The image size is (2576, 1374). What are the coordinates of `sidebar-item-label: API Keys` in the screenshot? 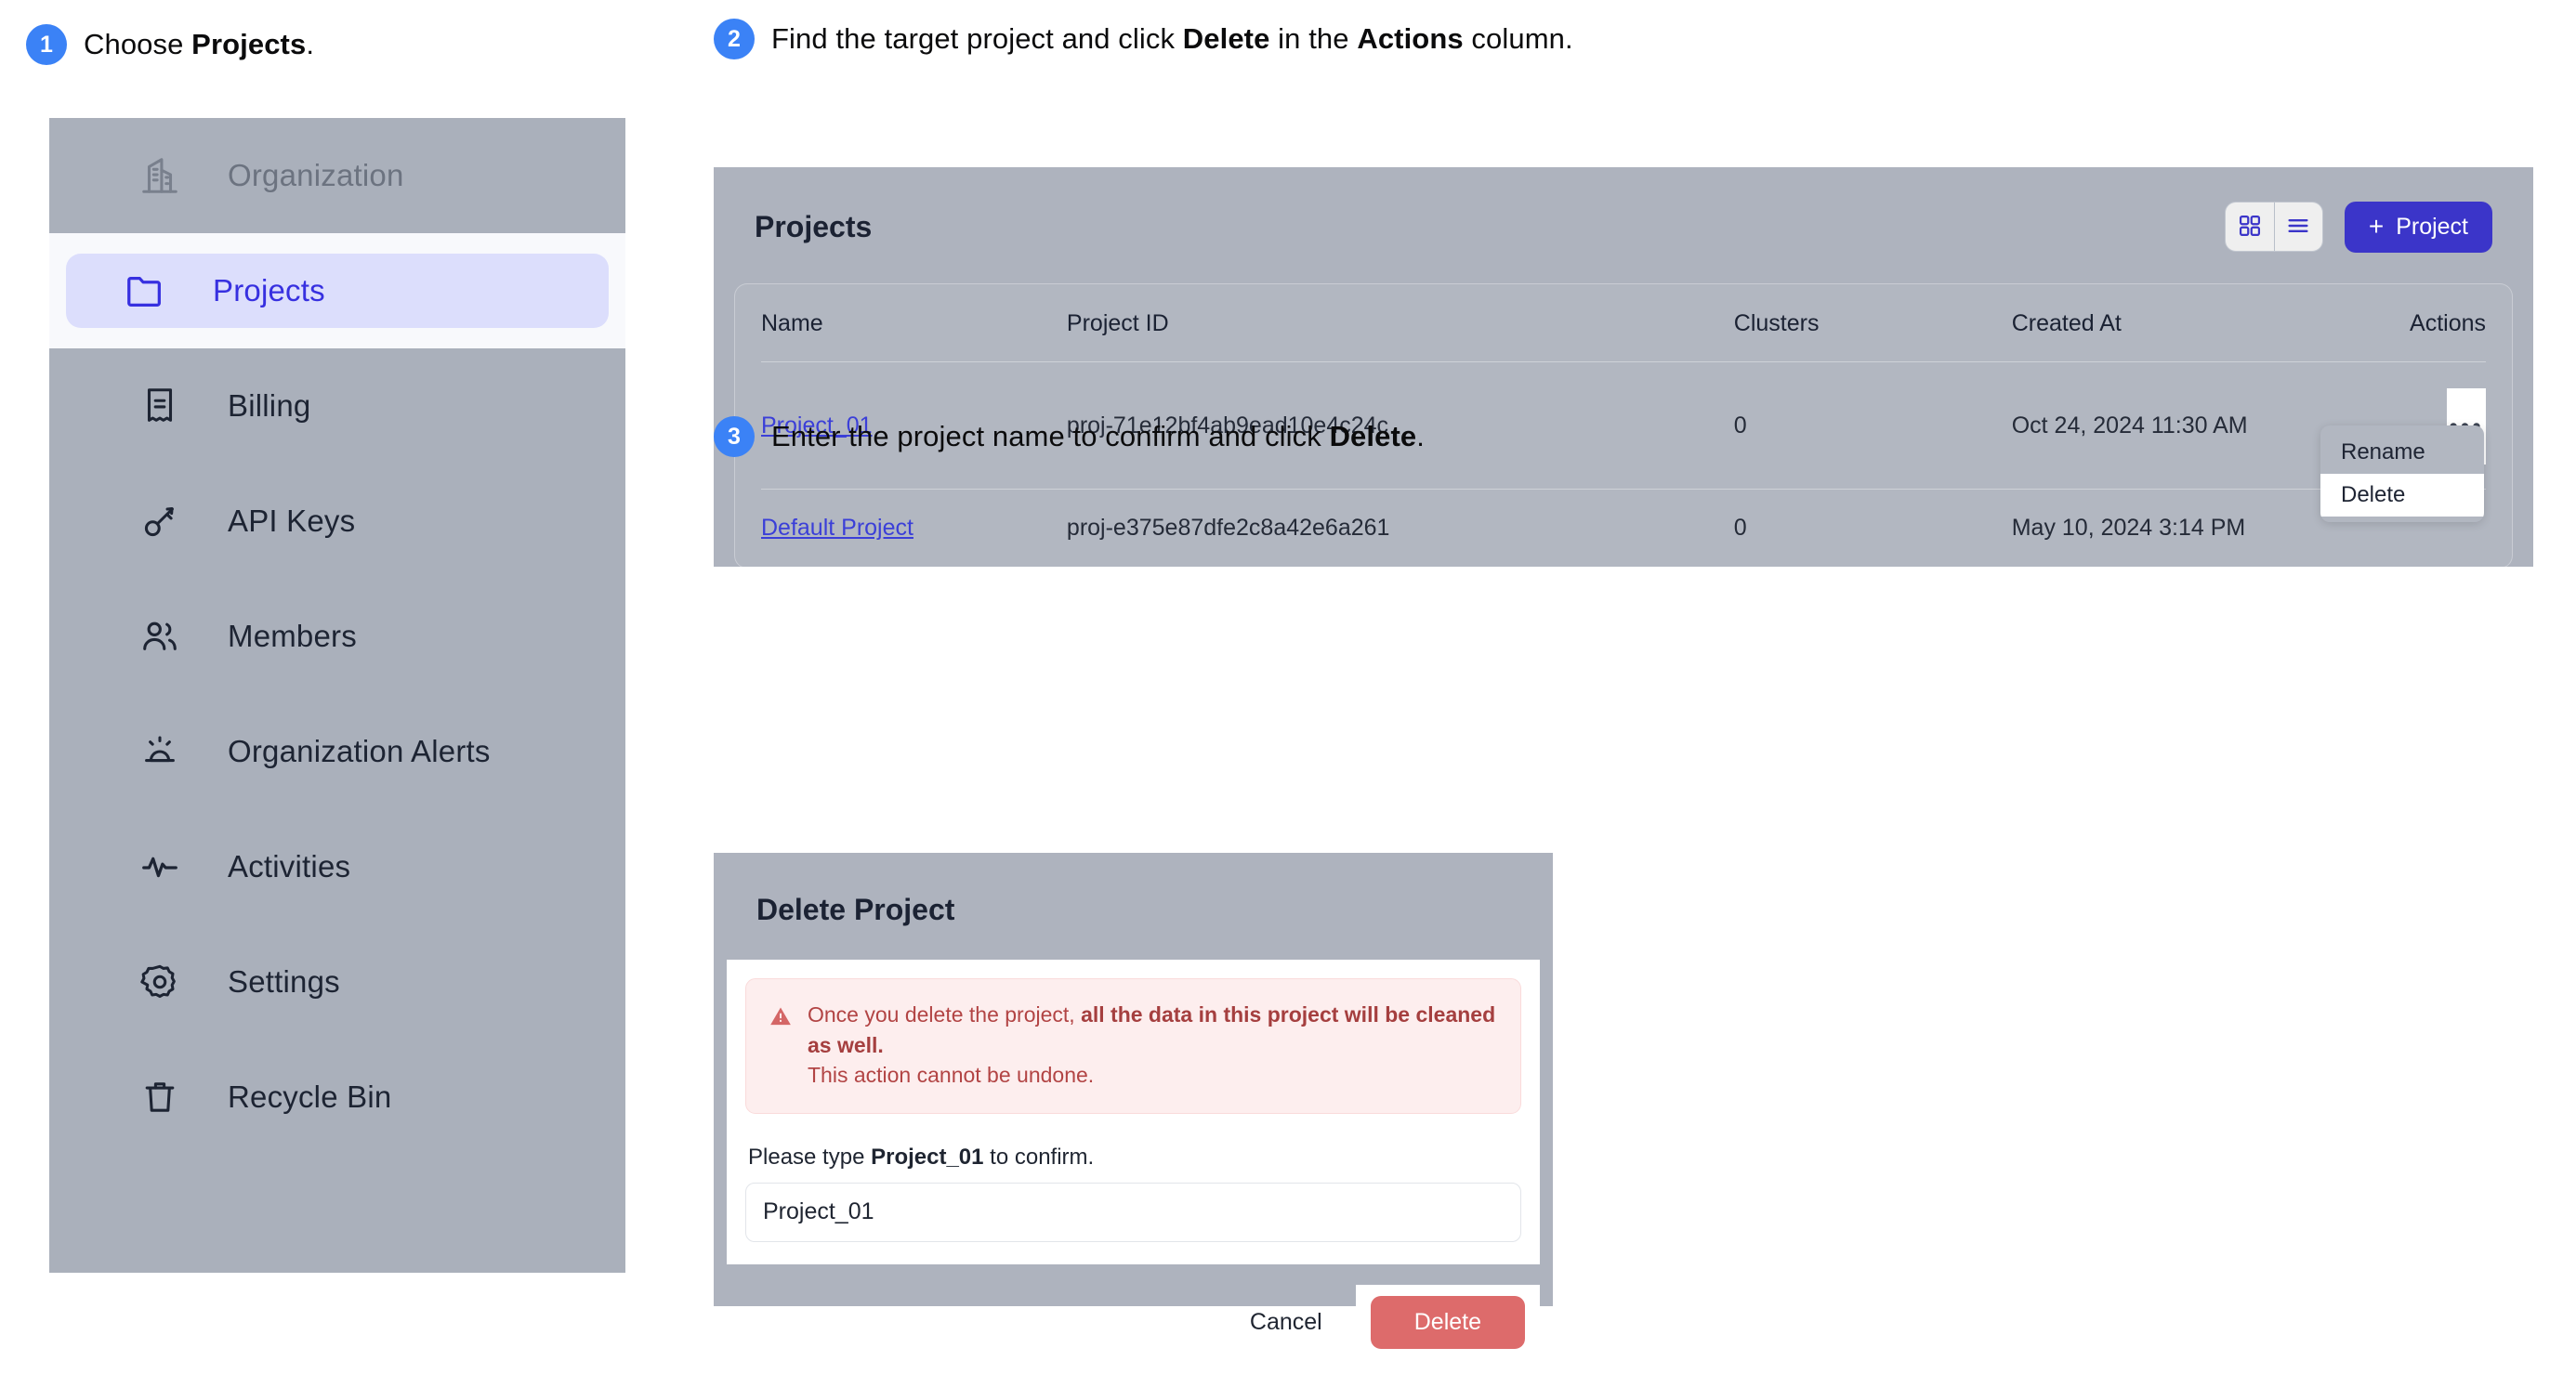 It's located at (292, 521).